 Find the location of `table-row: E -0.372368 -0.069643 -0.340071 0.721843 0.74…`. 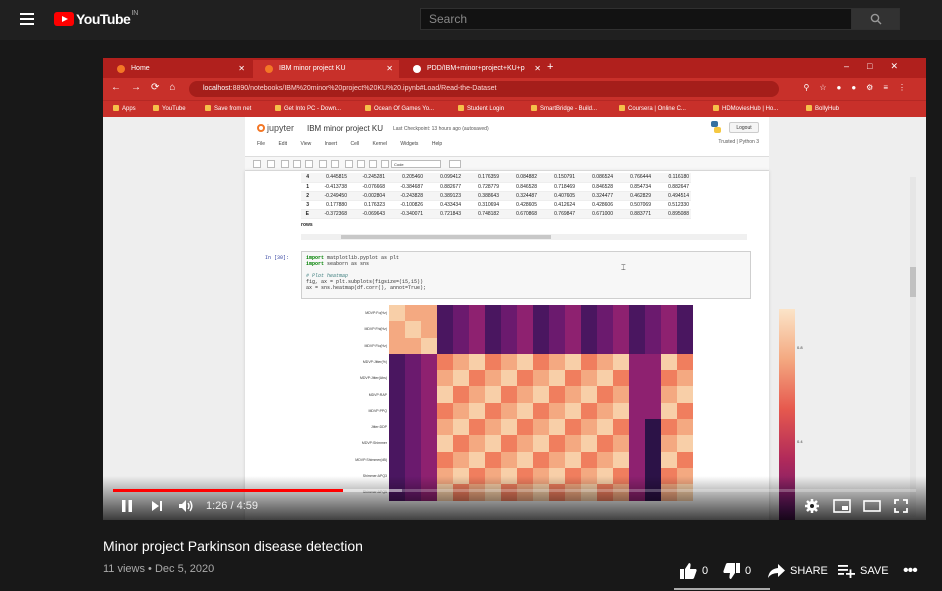

table-row: E -0.372368 -0.069643 -0.340071 0.721843 0.74… is located at coordinates (496, 214).